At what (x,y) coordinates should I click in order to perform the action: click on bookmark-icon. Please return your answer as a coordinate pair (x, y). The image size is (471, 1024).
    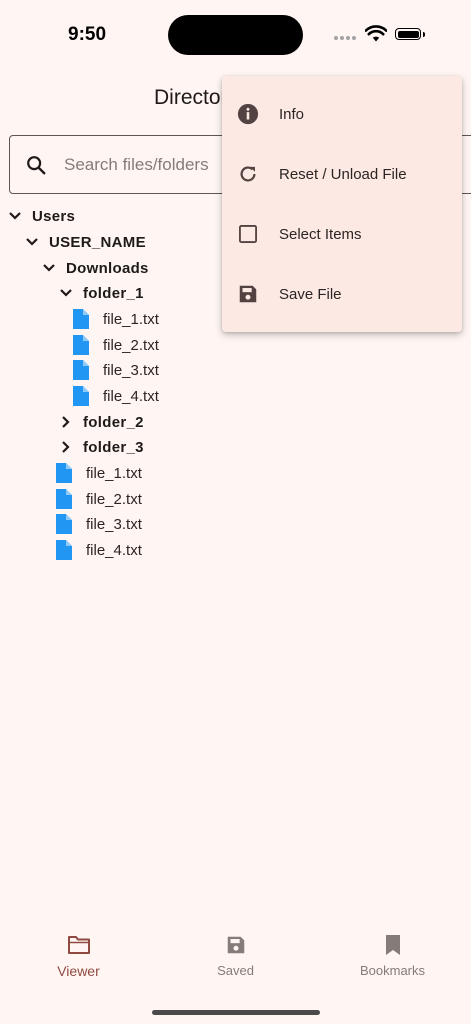
    Looking at the image, I should click on (392, 945).